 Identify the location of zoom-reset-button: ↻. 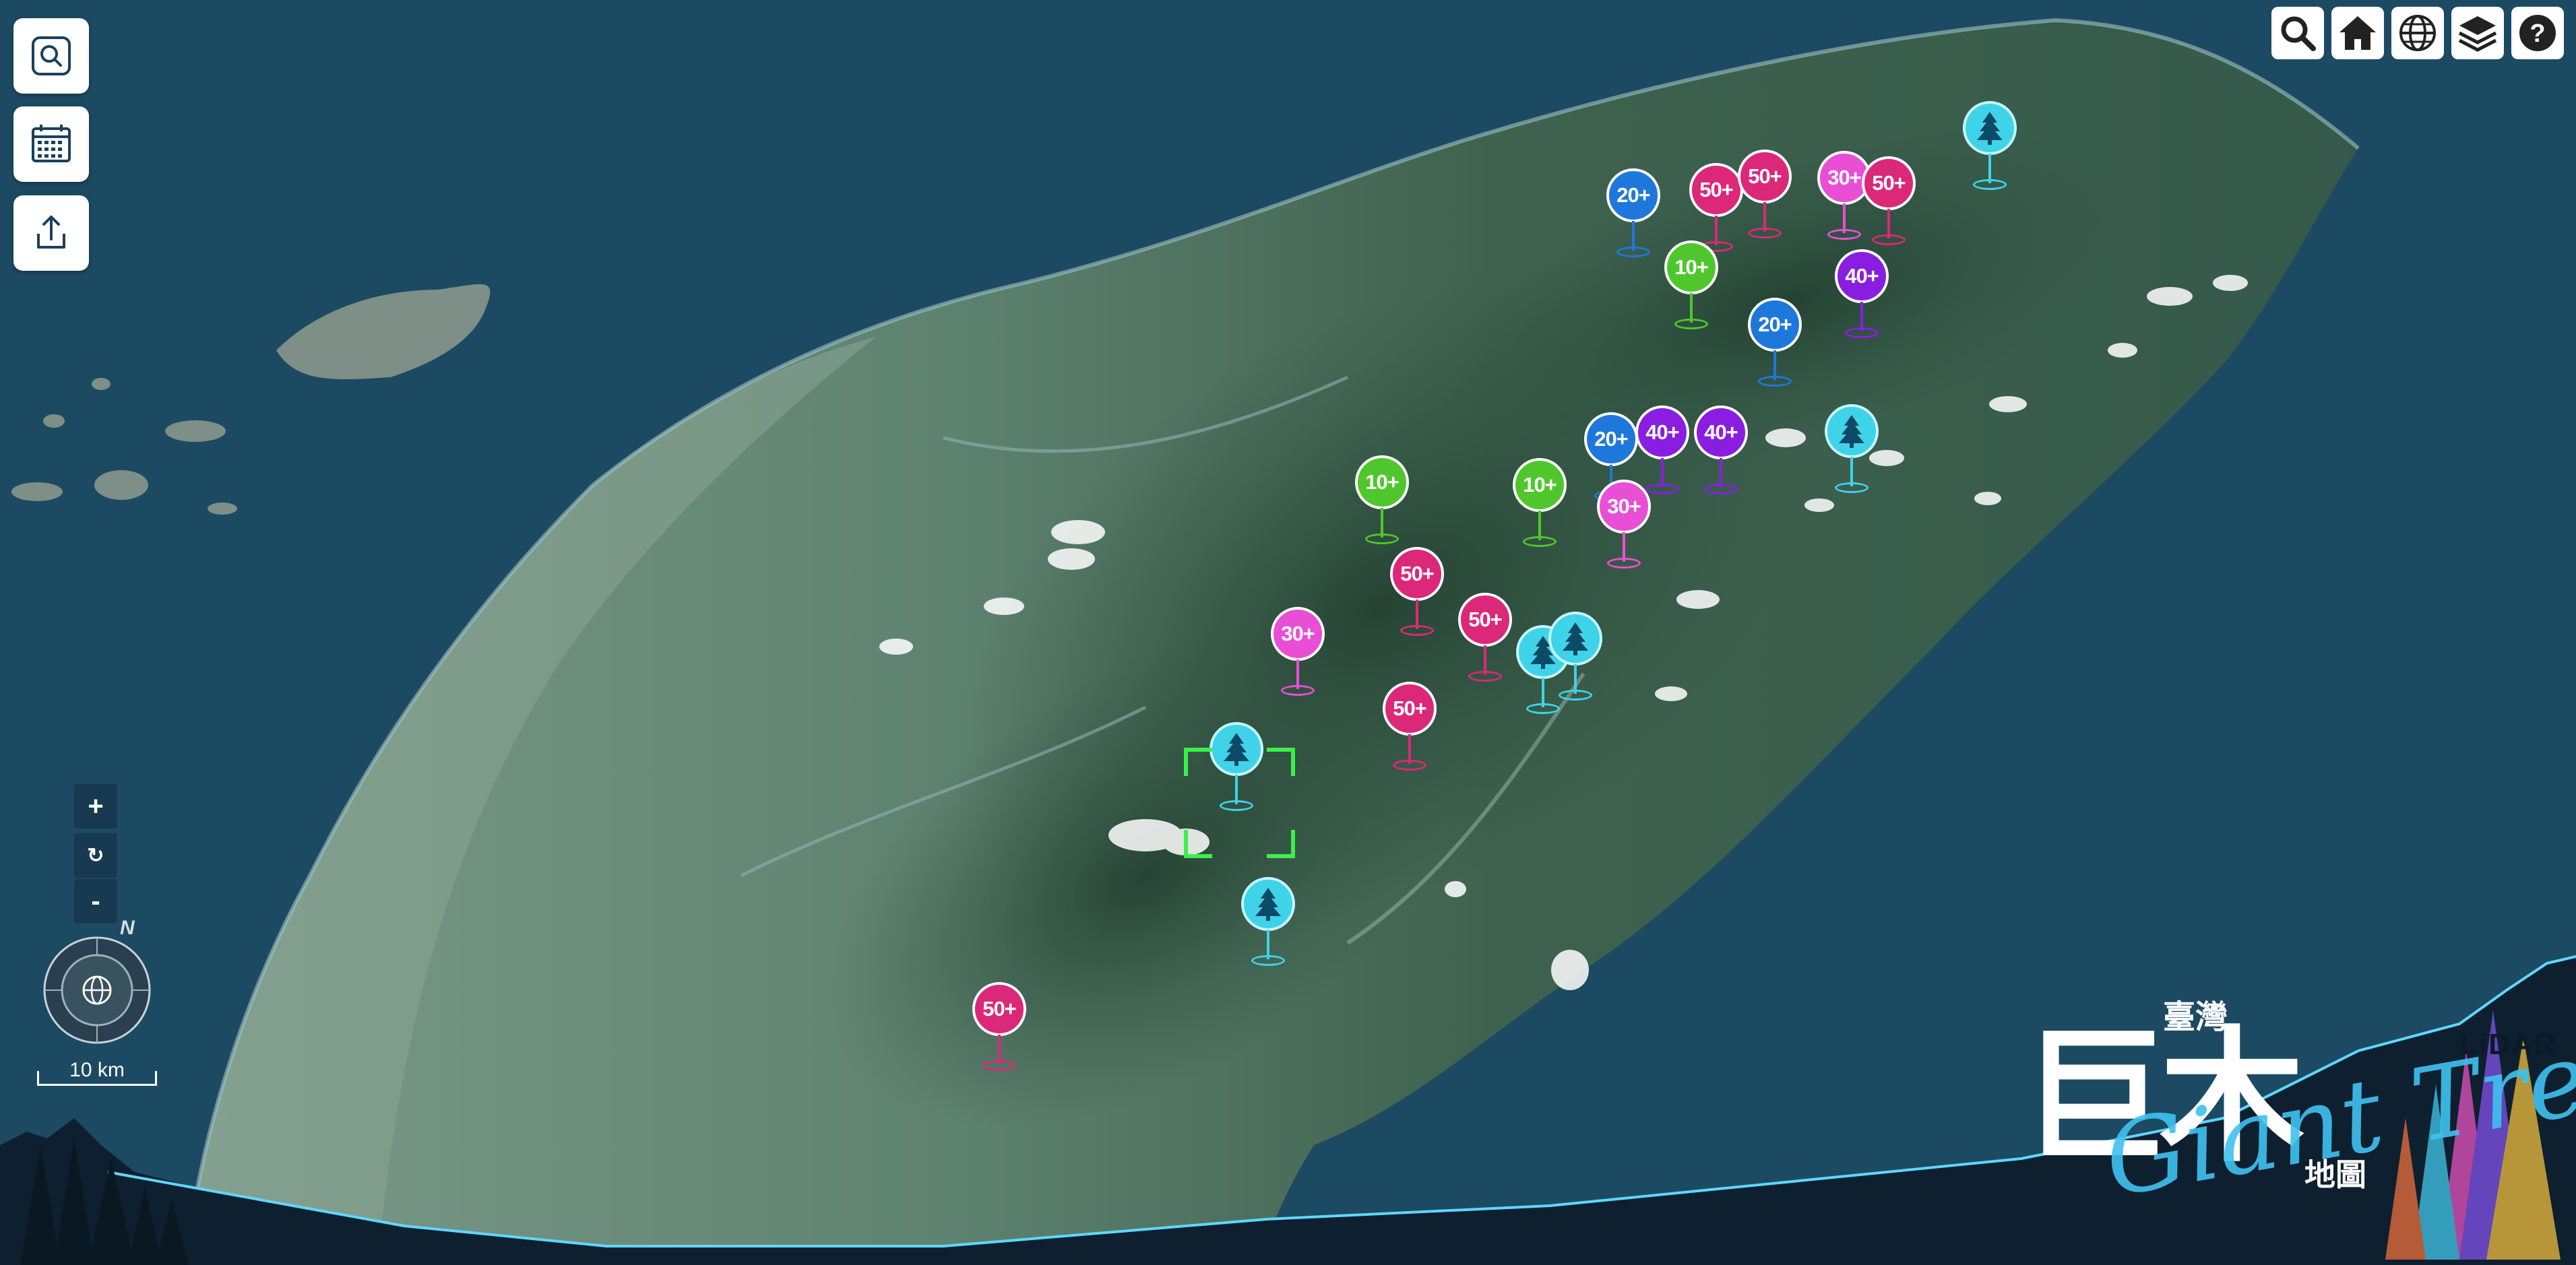
(95, 855).